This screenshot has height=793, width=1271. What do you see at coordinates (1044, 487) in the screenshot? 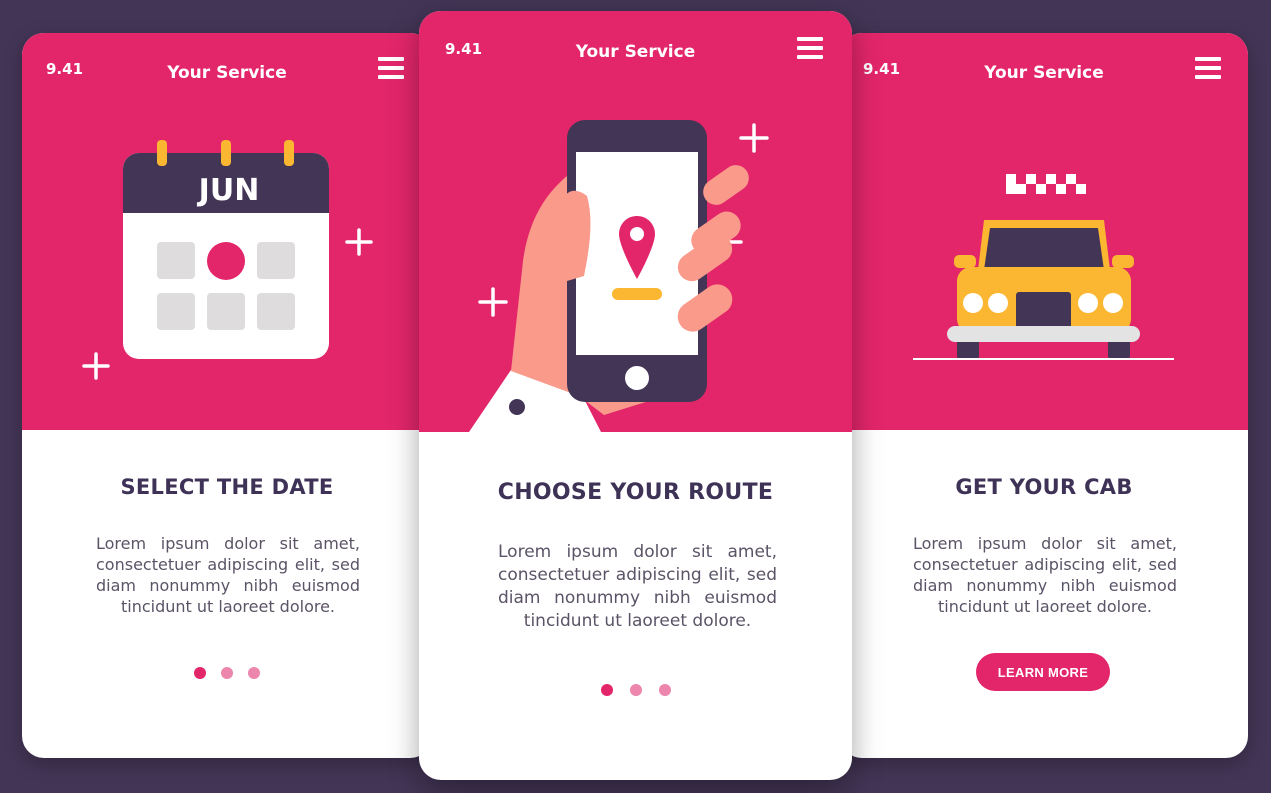
I see `screen-heading: GET YOUR CAB` at bounding box center [1044, 487].